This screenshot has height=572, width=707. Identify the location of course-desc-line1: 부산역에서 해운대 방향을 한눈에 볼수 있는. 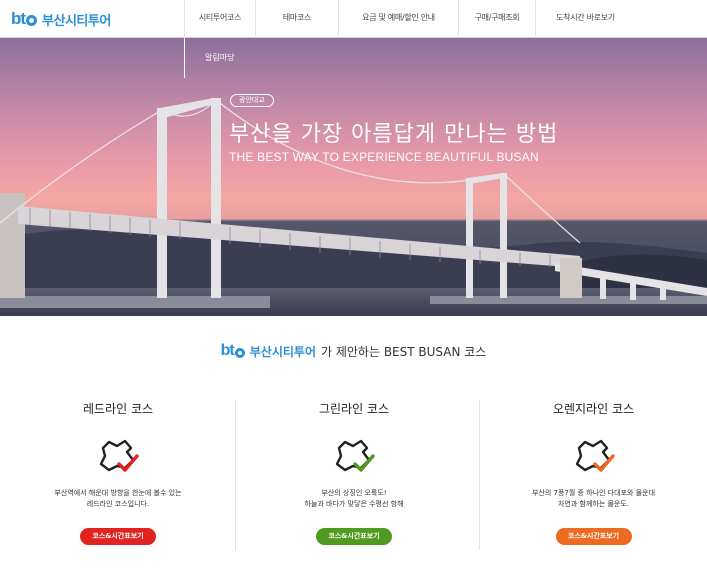
(118, 493).